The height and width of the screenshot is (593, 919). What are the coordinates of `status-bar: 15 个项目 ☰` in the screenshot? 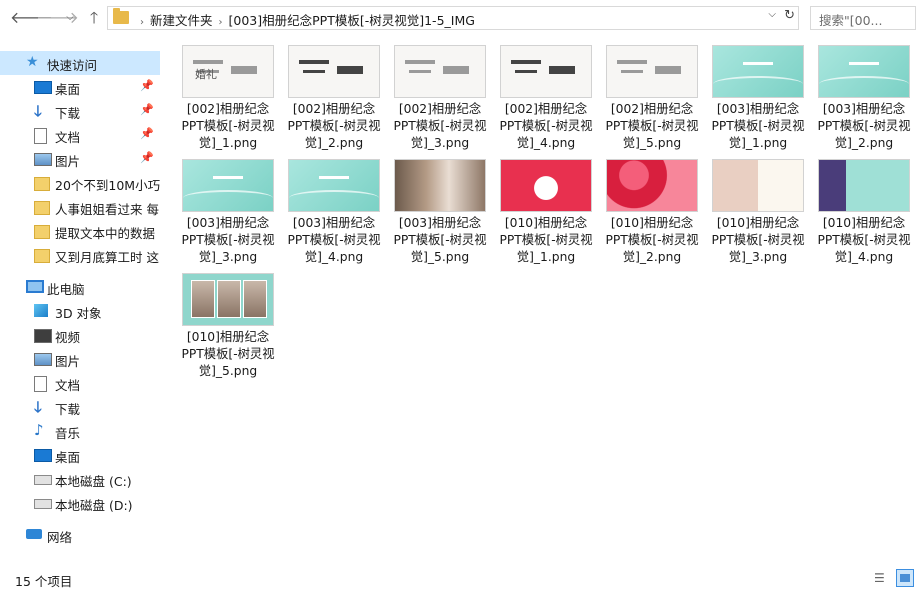 It's located at (459, 579).